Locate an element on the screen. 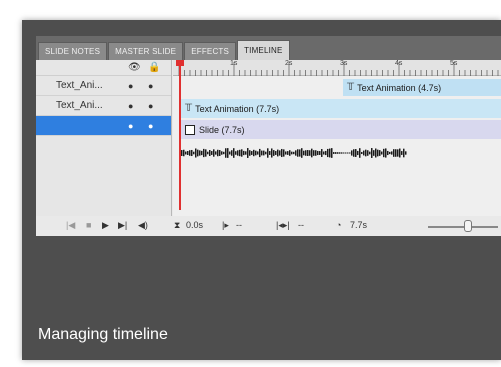 The height and width of the screenshot is (367, 501). stop-icon: ■ is located at coordinates (88, 225).